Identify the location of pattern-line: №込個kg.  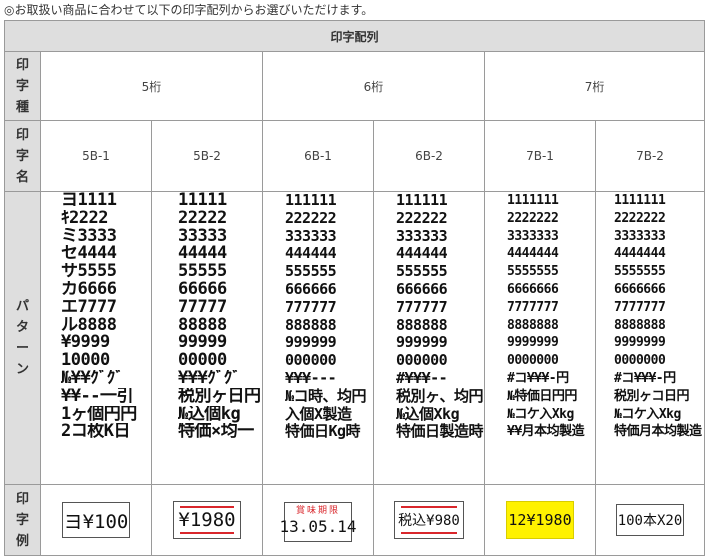
(209, 414).